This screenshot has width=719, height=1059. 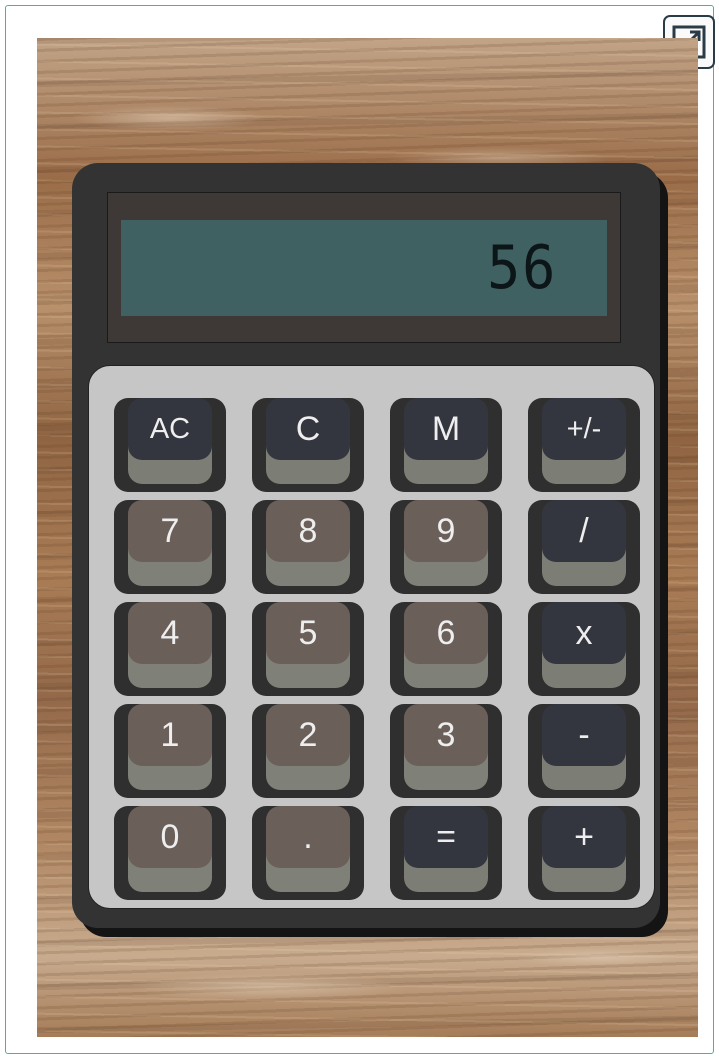 I want to click on key-label: -, so click(x=584, y=735).